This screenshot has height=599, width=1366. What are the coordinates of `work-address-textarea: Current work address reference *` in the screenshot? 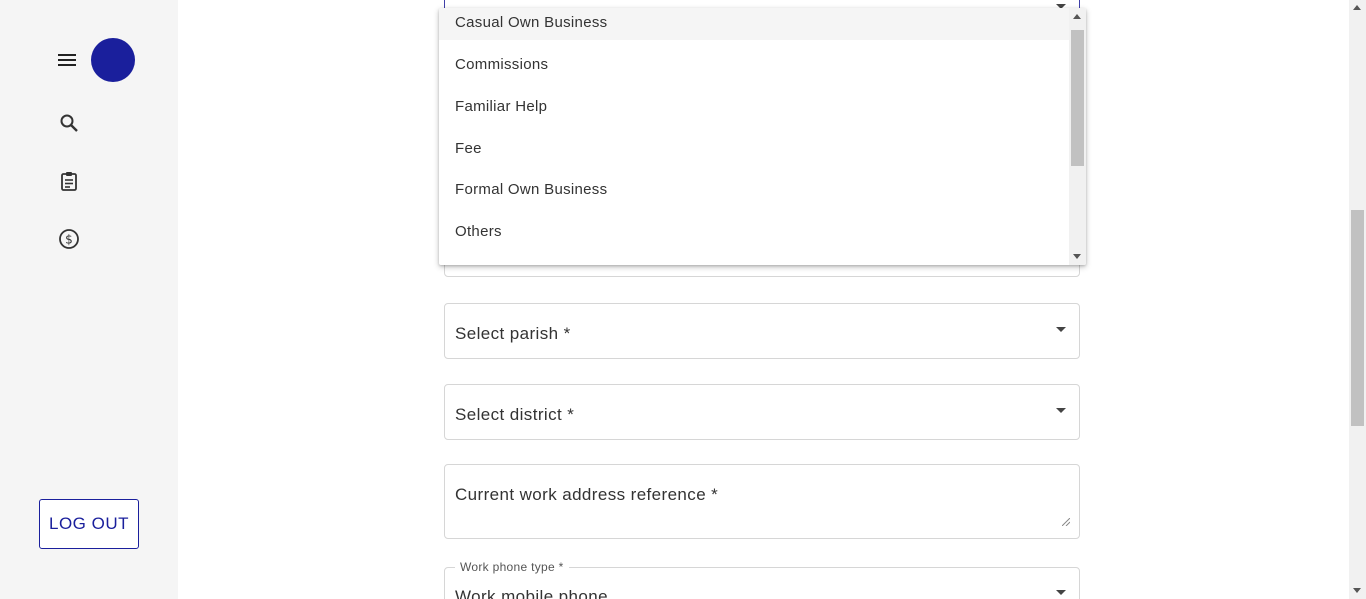 It's located at (762, 501).